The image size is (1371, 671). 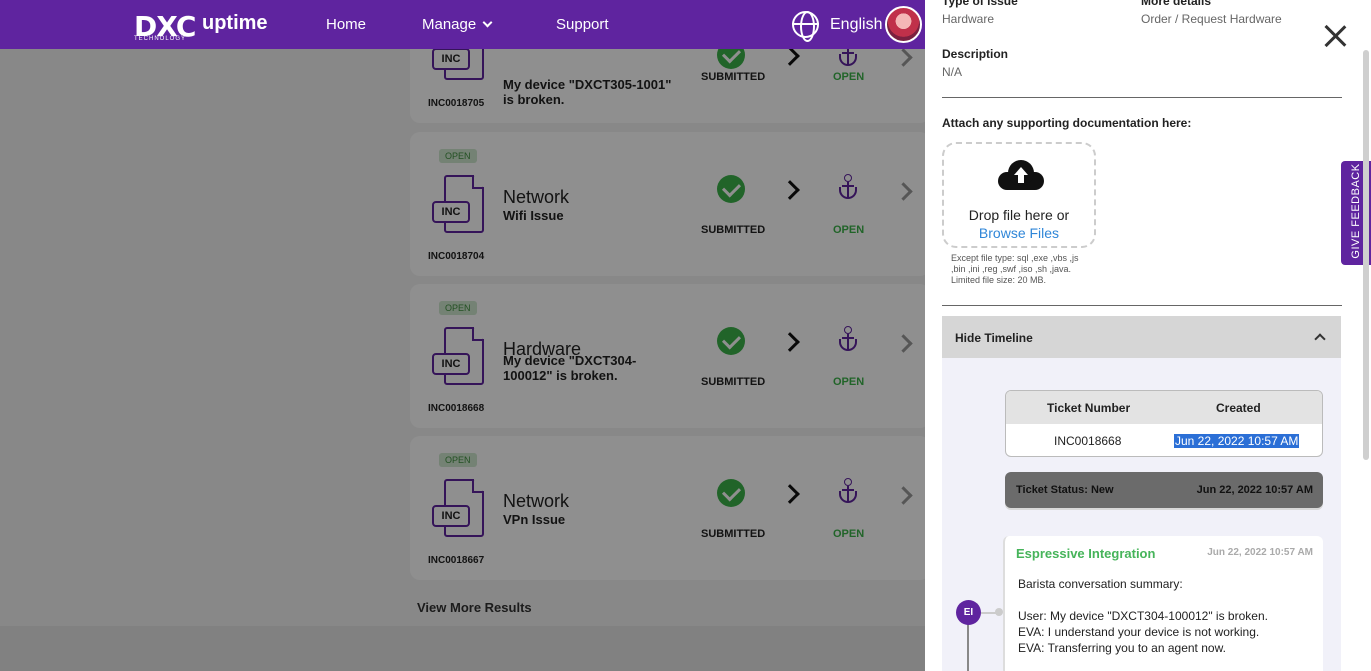 I want to click on chevron-down-icon, so click(x=487, y=22).